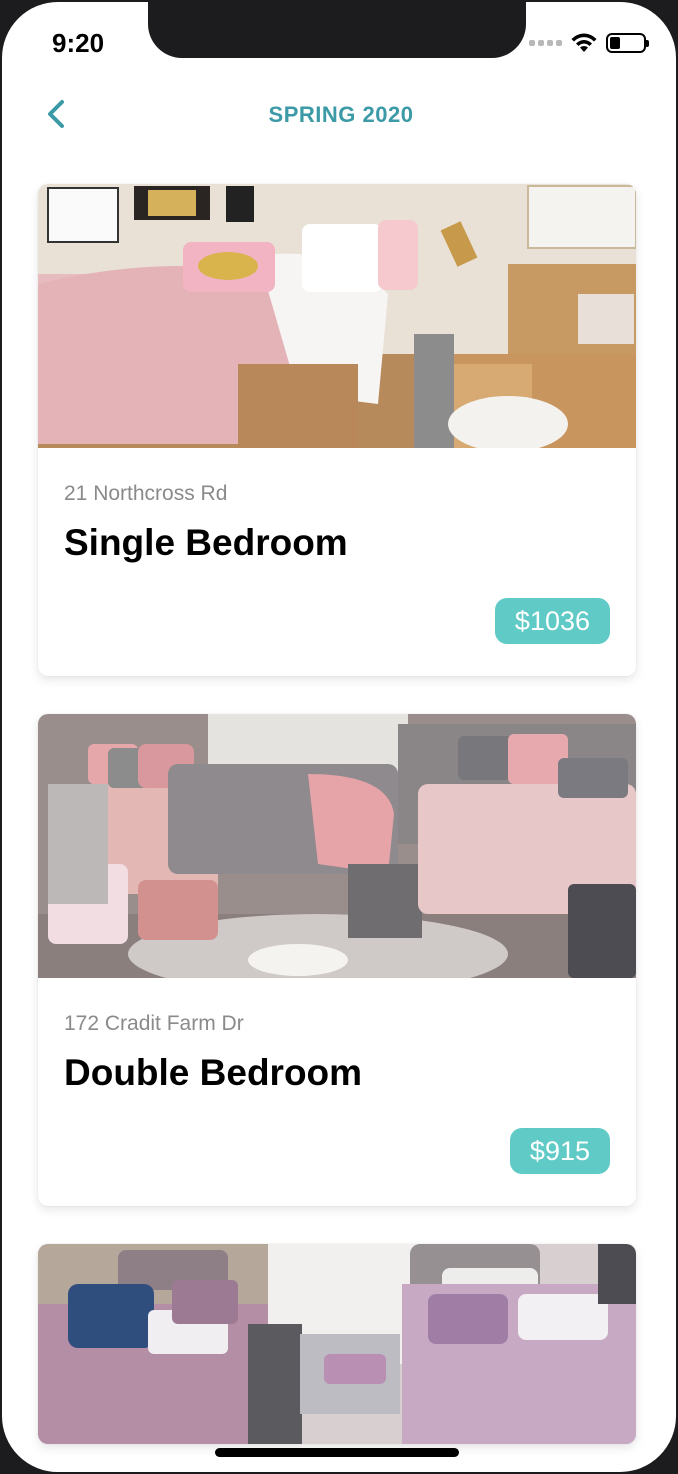 This screenshot has height=1474, width=678. I want to click on card-body: 21 Northcross Rd Single Bedroom $1036, so click(337, 562).